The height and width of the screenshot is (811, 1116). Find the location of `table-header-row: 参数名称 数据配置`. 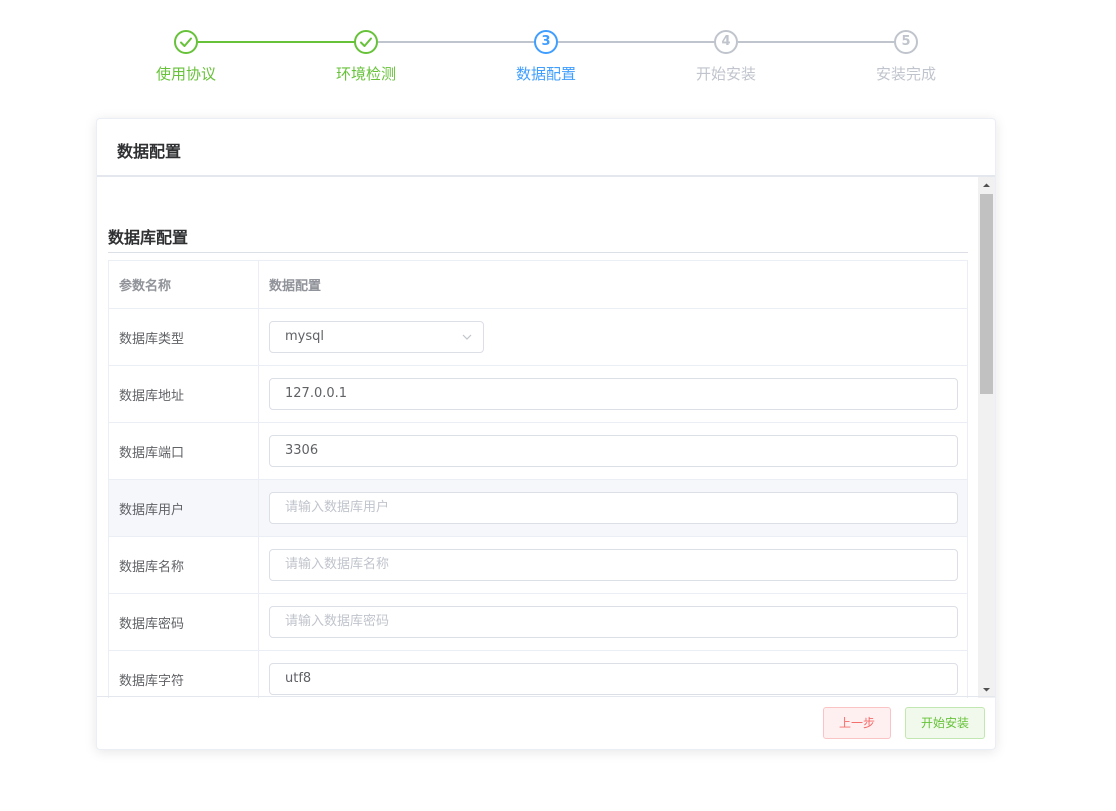

table-header-row: 参数名称 数据配置 is located at coordinates (538, 284).